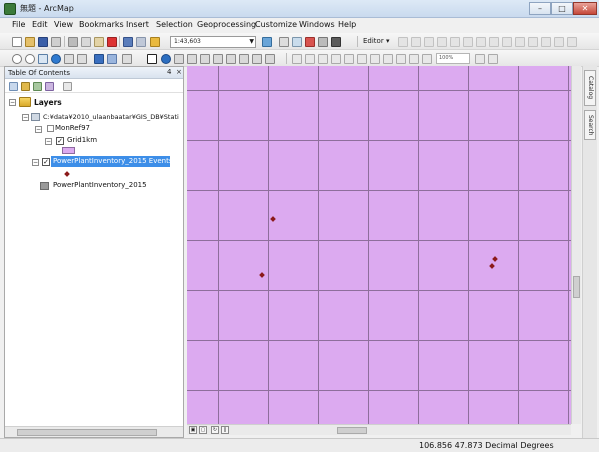  Describe the element at coordinates (225, 430) in the screenshot. I see `pause-drawing-icon: ∥` at that location.